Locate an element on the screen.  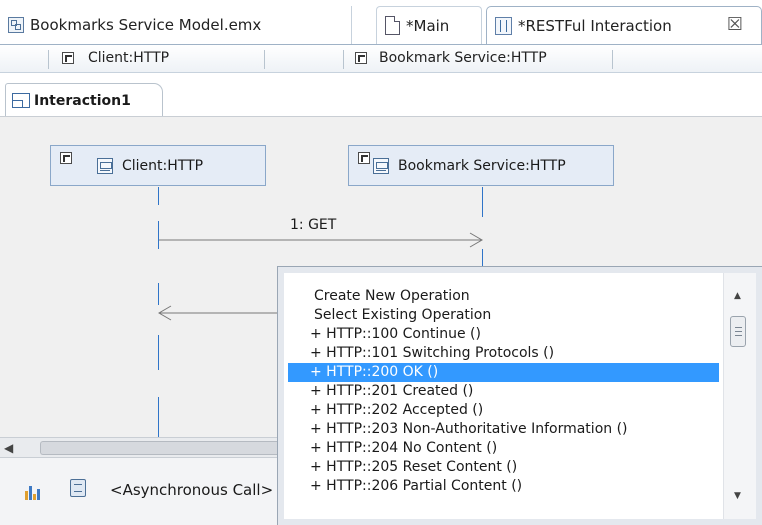
interaction-label: Interaction1 is located at coordinates (82, 100).